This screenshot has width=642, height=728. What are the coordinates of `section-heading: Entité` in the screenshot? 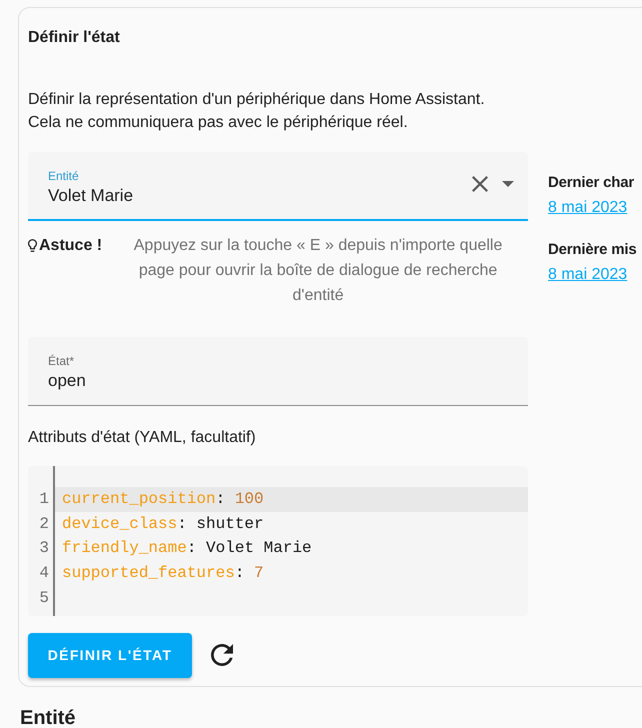 It's located at (48, 718).